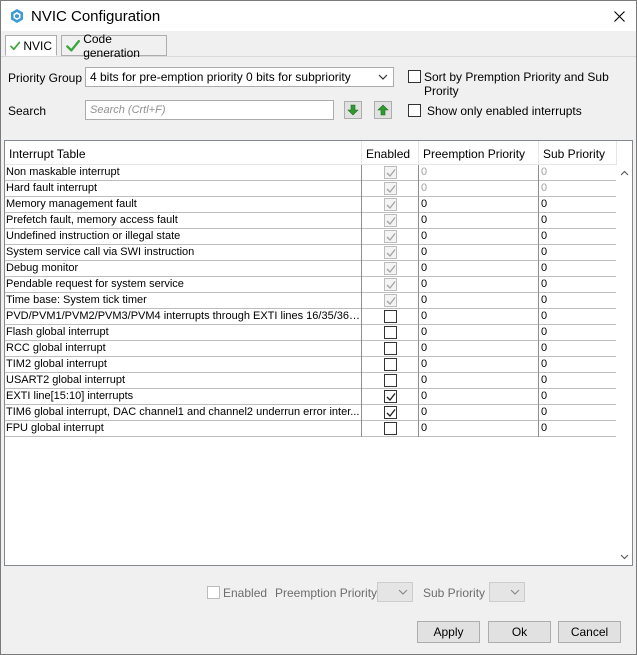 Image resolution: width=637 pixels, height=655 pixels. What do you see at coordinates (245, 593) in the screenshot?
I see `editor-enabled-label: Enabled` at bounding box center [245, 593].